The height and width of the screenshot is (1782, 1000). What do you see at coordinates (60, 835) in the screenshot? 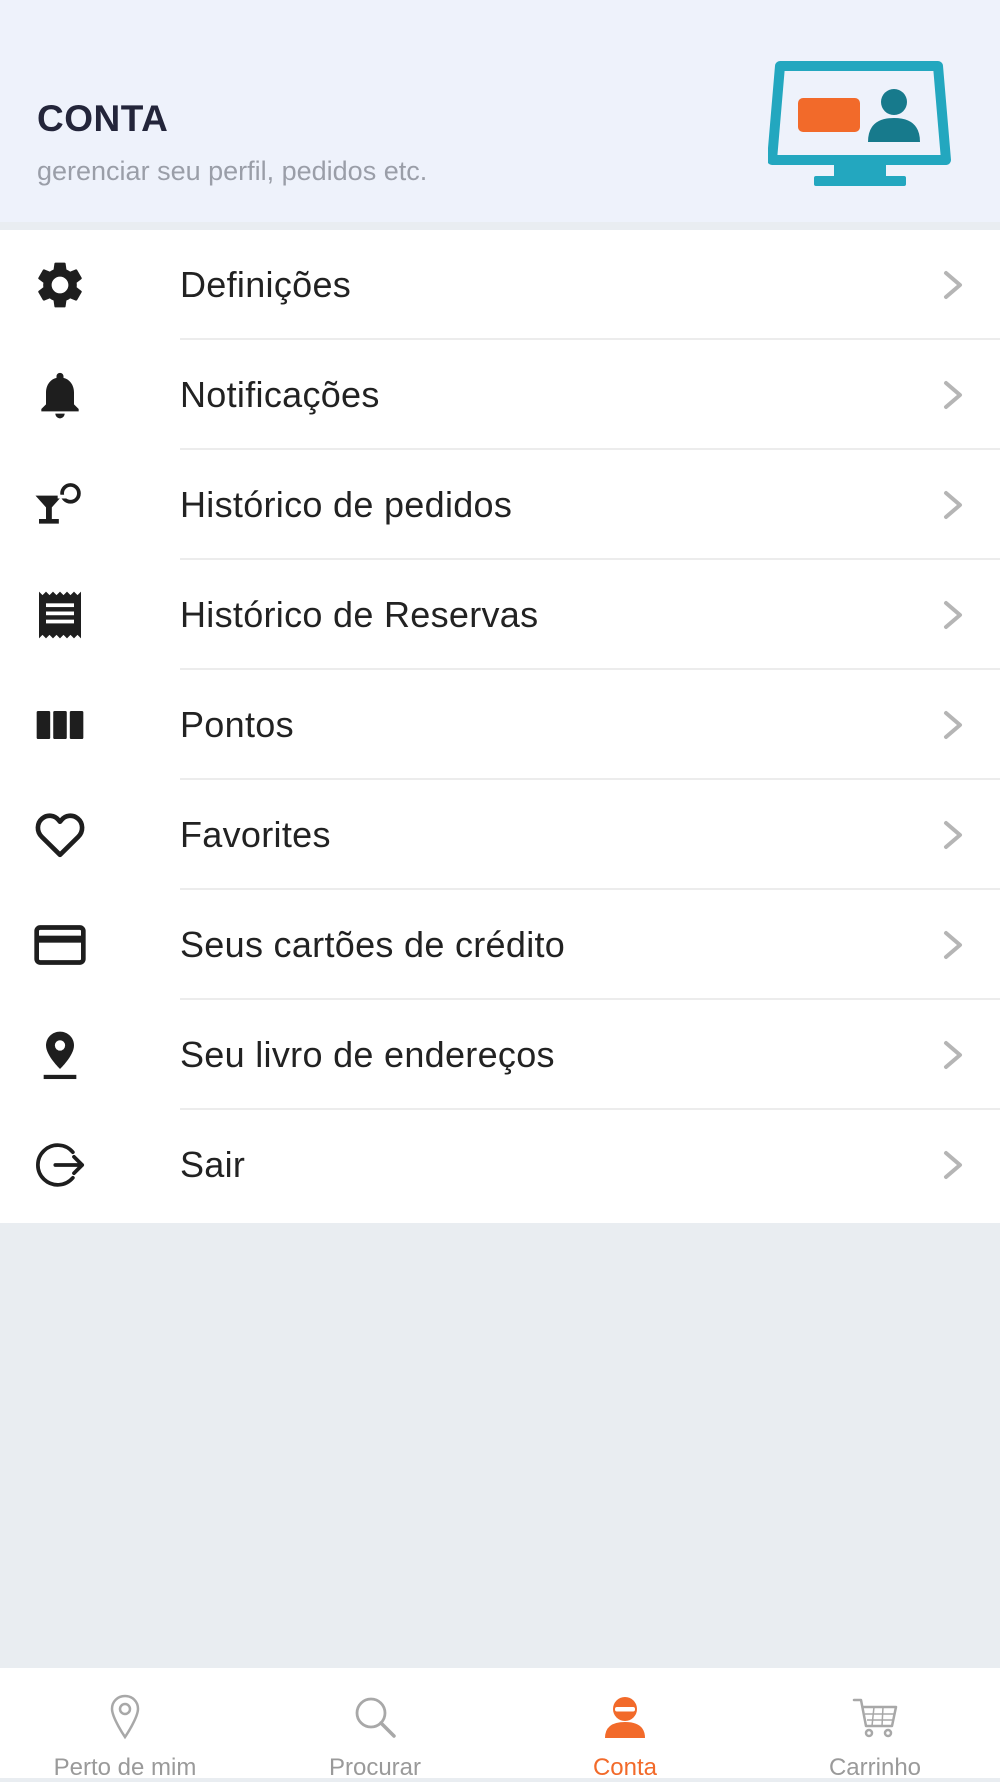
I see `heart-icon` at bounding box center [60, 835].